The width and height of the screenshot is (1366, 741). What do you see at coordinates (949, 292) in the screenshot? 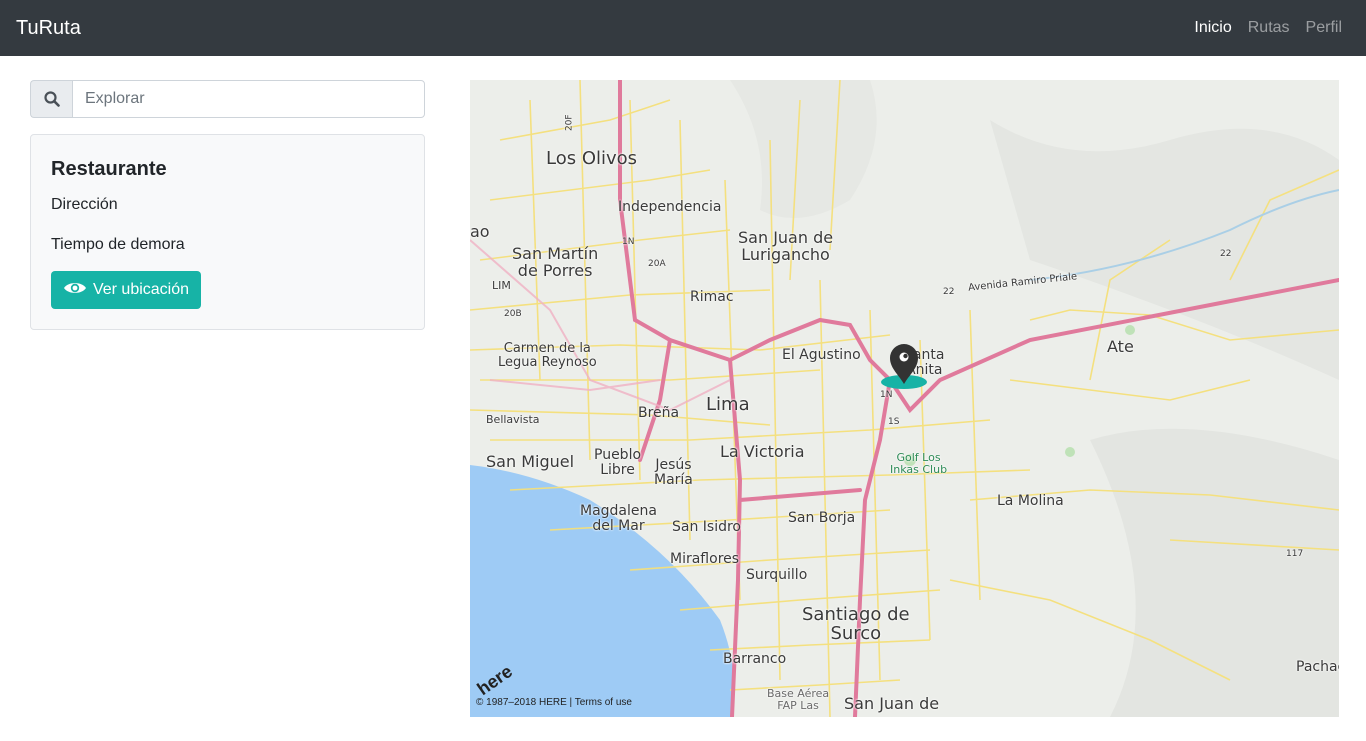
I see `road-shield-22-west: 22` at bounding box center [949, 292].